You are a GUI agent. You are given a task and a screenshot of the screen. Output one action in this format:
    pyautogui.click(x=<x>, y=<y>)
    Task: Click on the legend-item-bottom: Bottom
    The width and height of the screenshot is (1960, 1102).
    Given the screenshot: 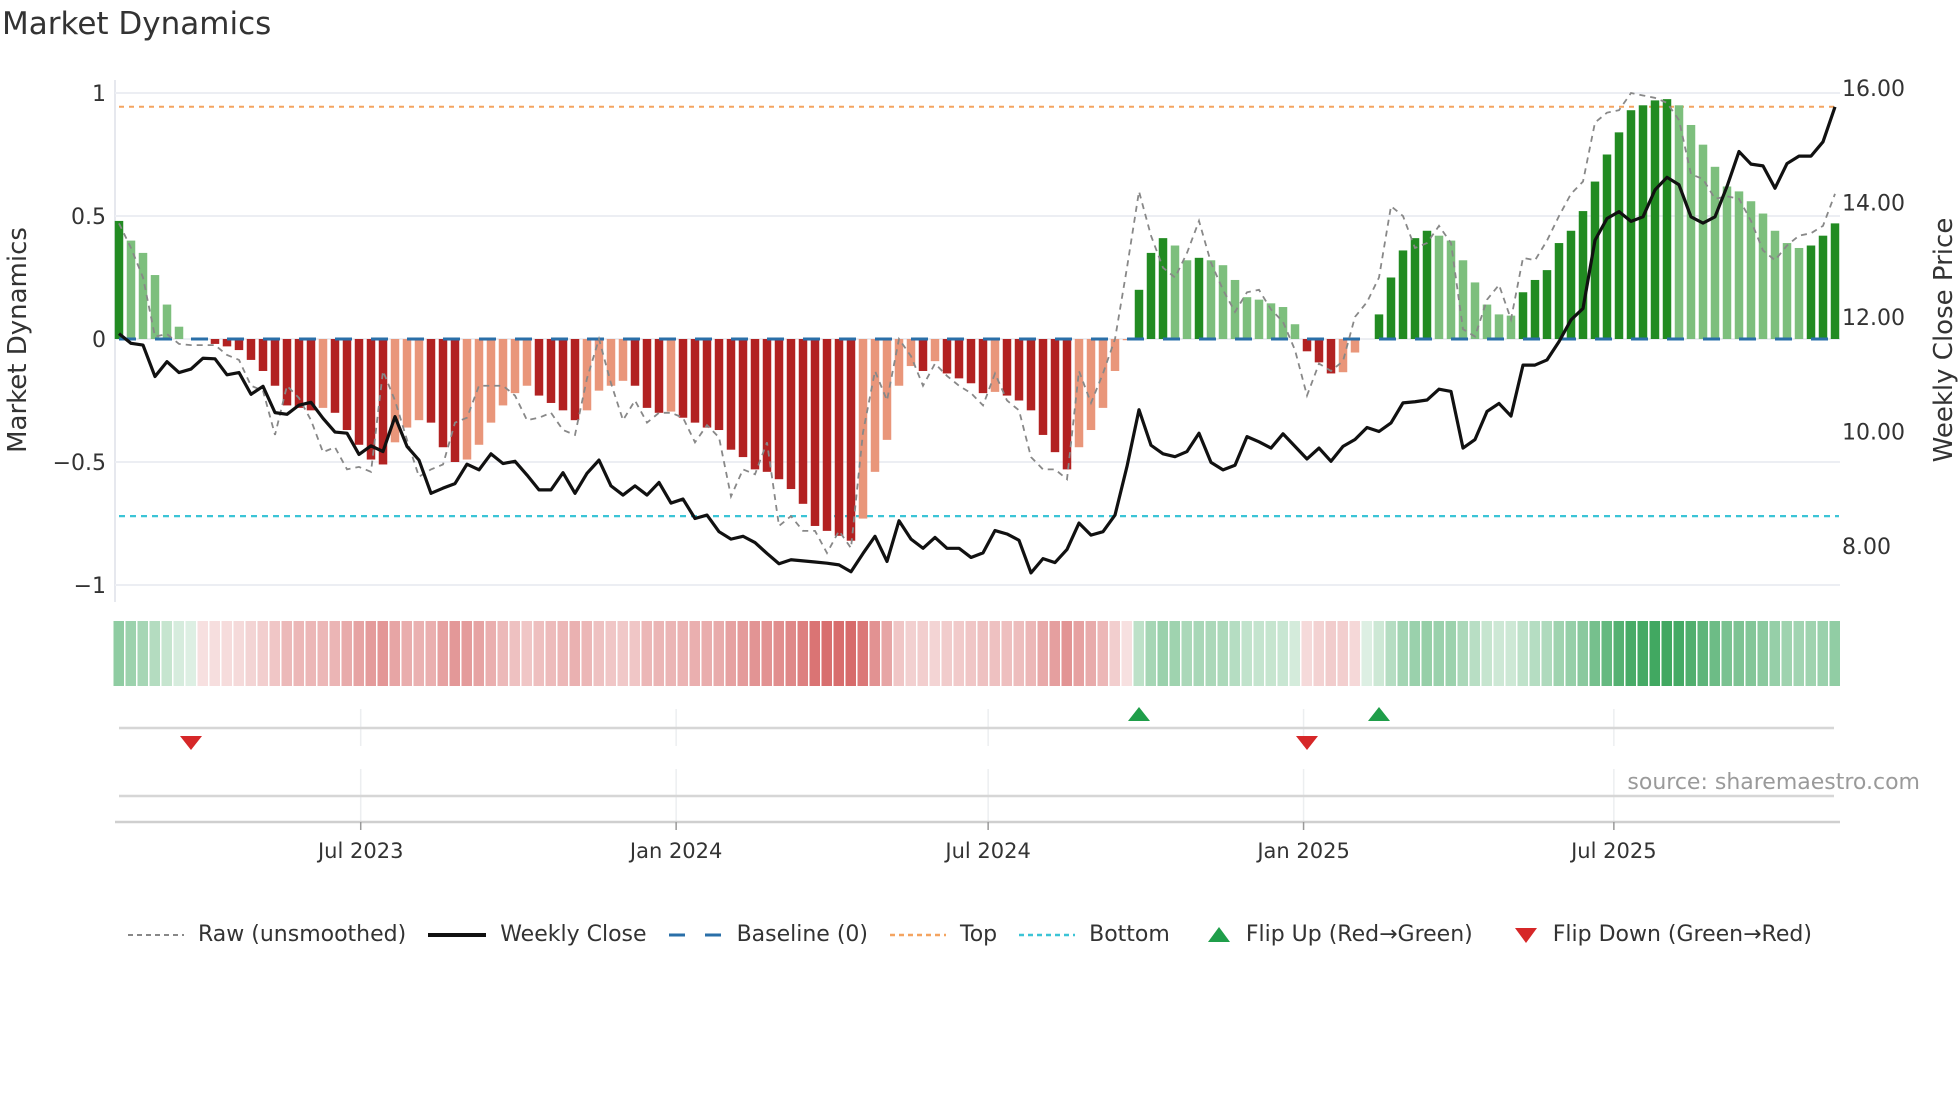 What is the action you would take?
    pyautogui.click(x=1094, y=934)
    